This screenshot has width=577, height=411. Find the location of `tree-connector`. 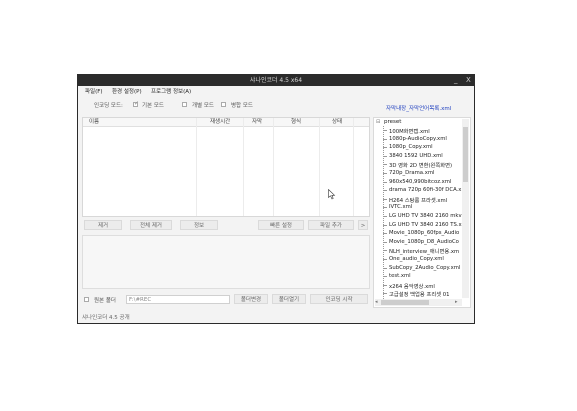

tree-connector is located at coordinates (384, 213).